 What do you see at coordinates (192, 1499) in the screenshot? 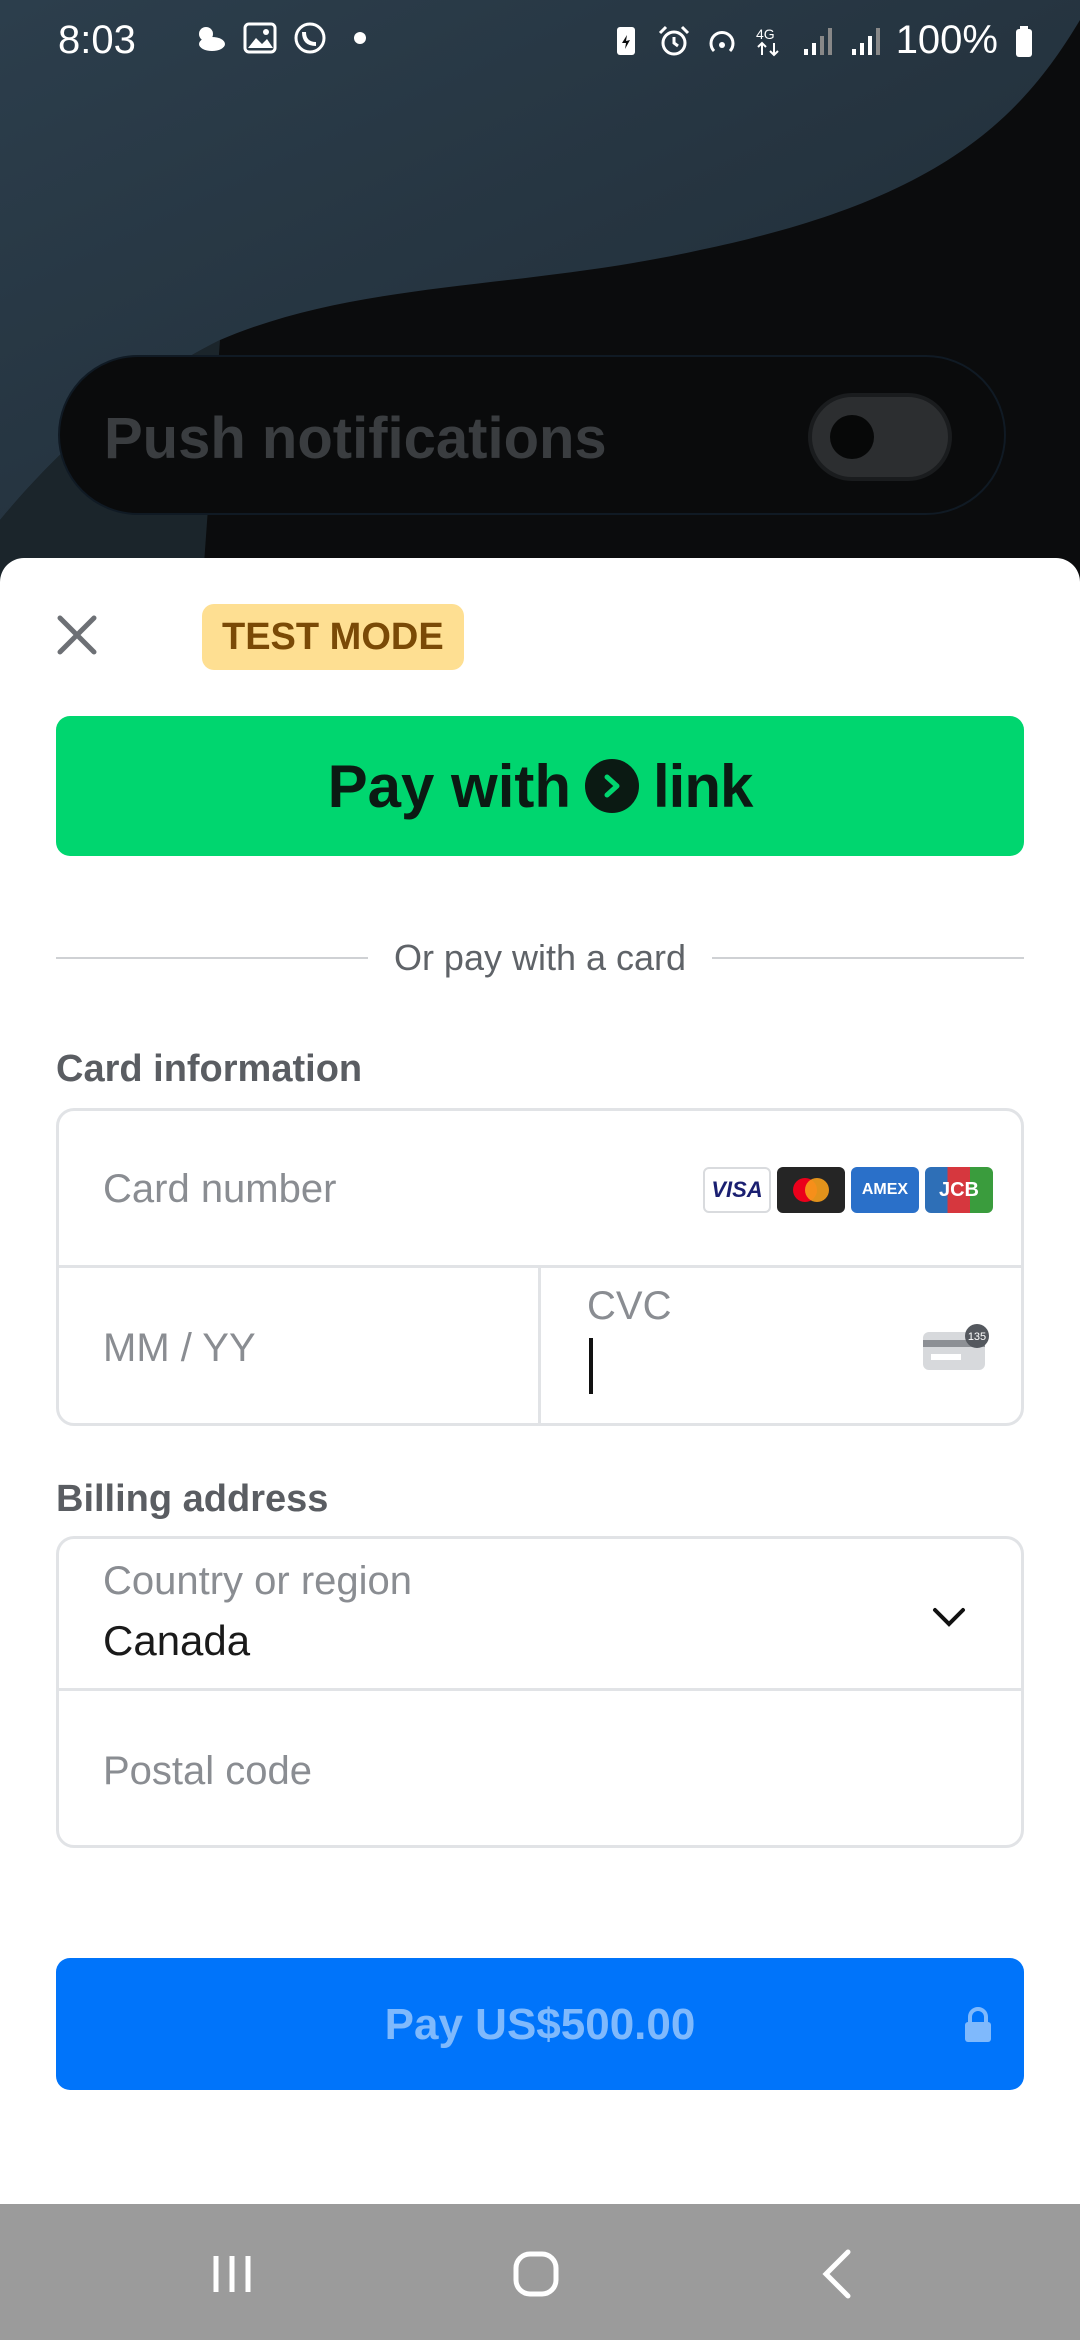
I see `billing-address-label: Billing address` at bounding box center [192, 1499].